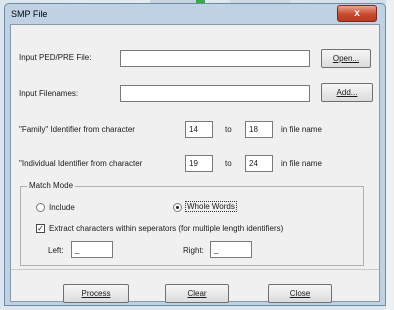 The width and height of the screenshot is (394, 310). What do you see at coordinates (195, 15) in the screenshot?
I see `title-bar: SMP File x` at bounding box center [195, 15].